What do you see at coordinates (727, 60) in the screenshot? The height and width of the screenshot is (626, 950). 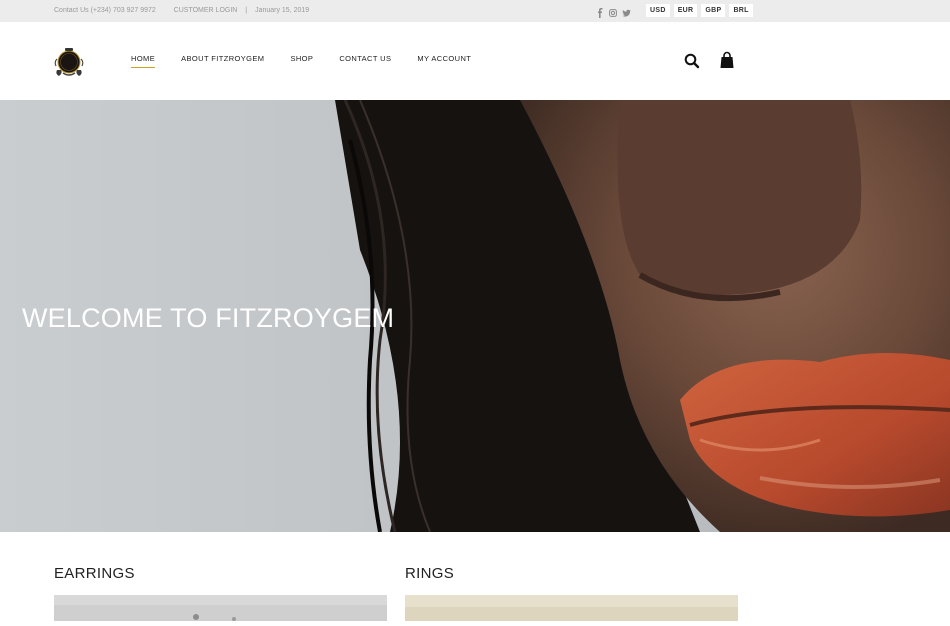 I see `shopping-bag-icon` at bounding box center [727, 60].